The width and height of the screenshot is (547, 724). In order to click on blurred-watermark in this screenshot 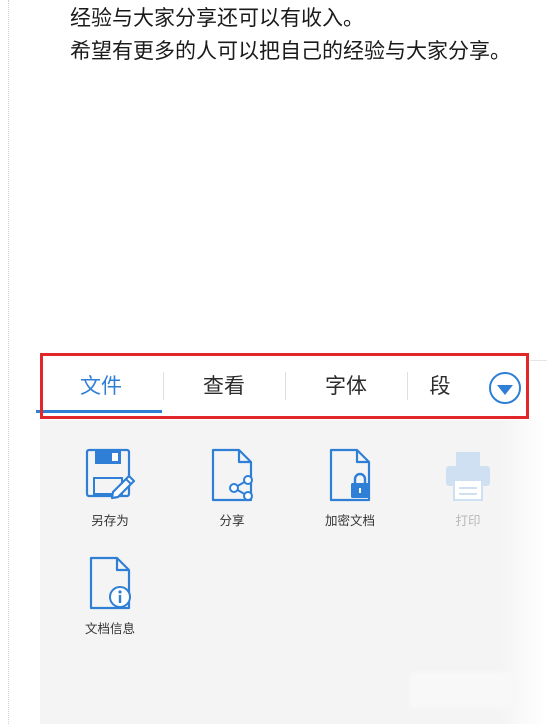, I will do `click(460, 690)`.